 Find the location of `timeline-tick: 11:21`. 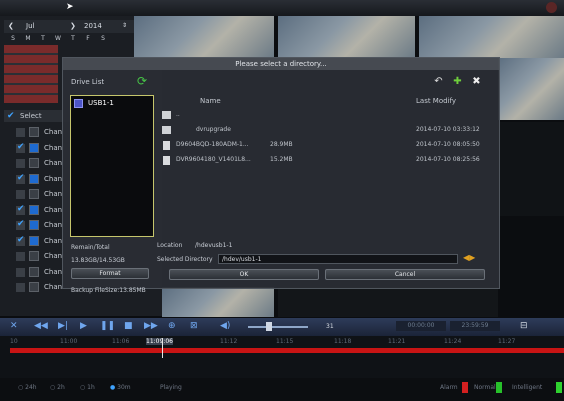

timeline-tick: 11:21 is located at coordinates (397, 341).